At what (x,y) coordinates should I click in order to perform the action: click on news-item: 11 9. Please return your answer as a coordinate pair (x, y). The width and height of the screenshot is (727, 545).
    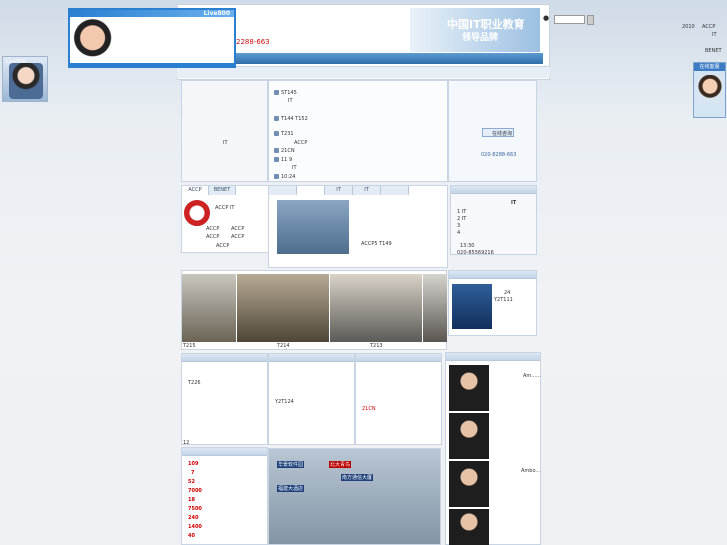
    Looking at the image, I should click on (283, 160).